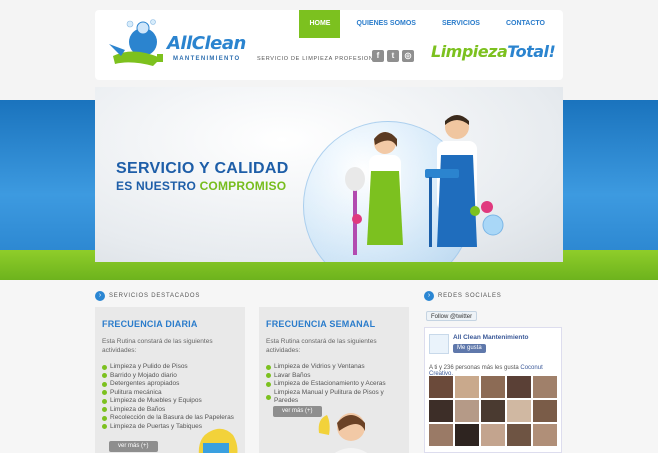 The width and height of the screenshot is (658, 453). I want to click on twitter-follow-button: Follow @twitter, so click(452, 316).